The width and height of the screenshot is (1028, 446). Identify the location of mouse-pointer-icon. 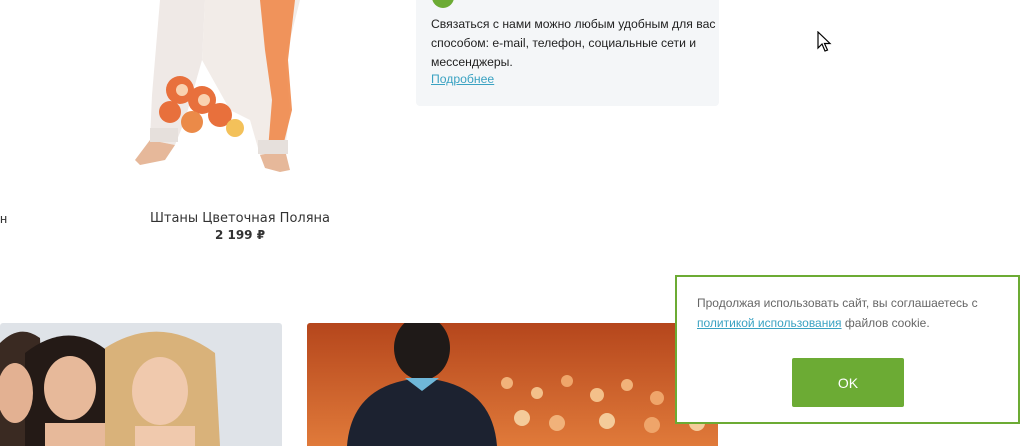
(824, 41).